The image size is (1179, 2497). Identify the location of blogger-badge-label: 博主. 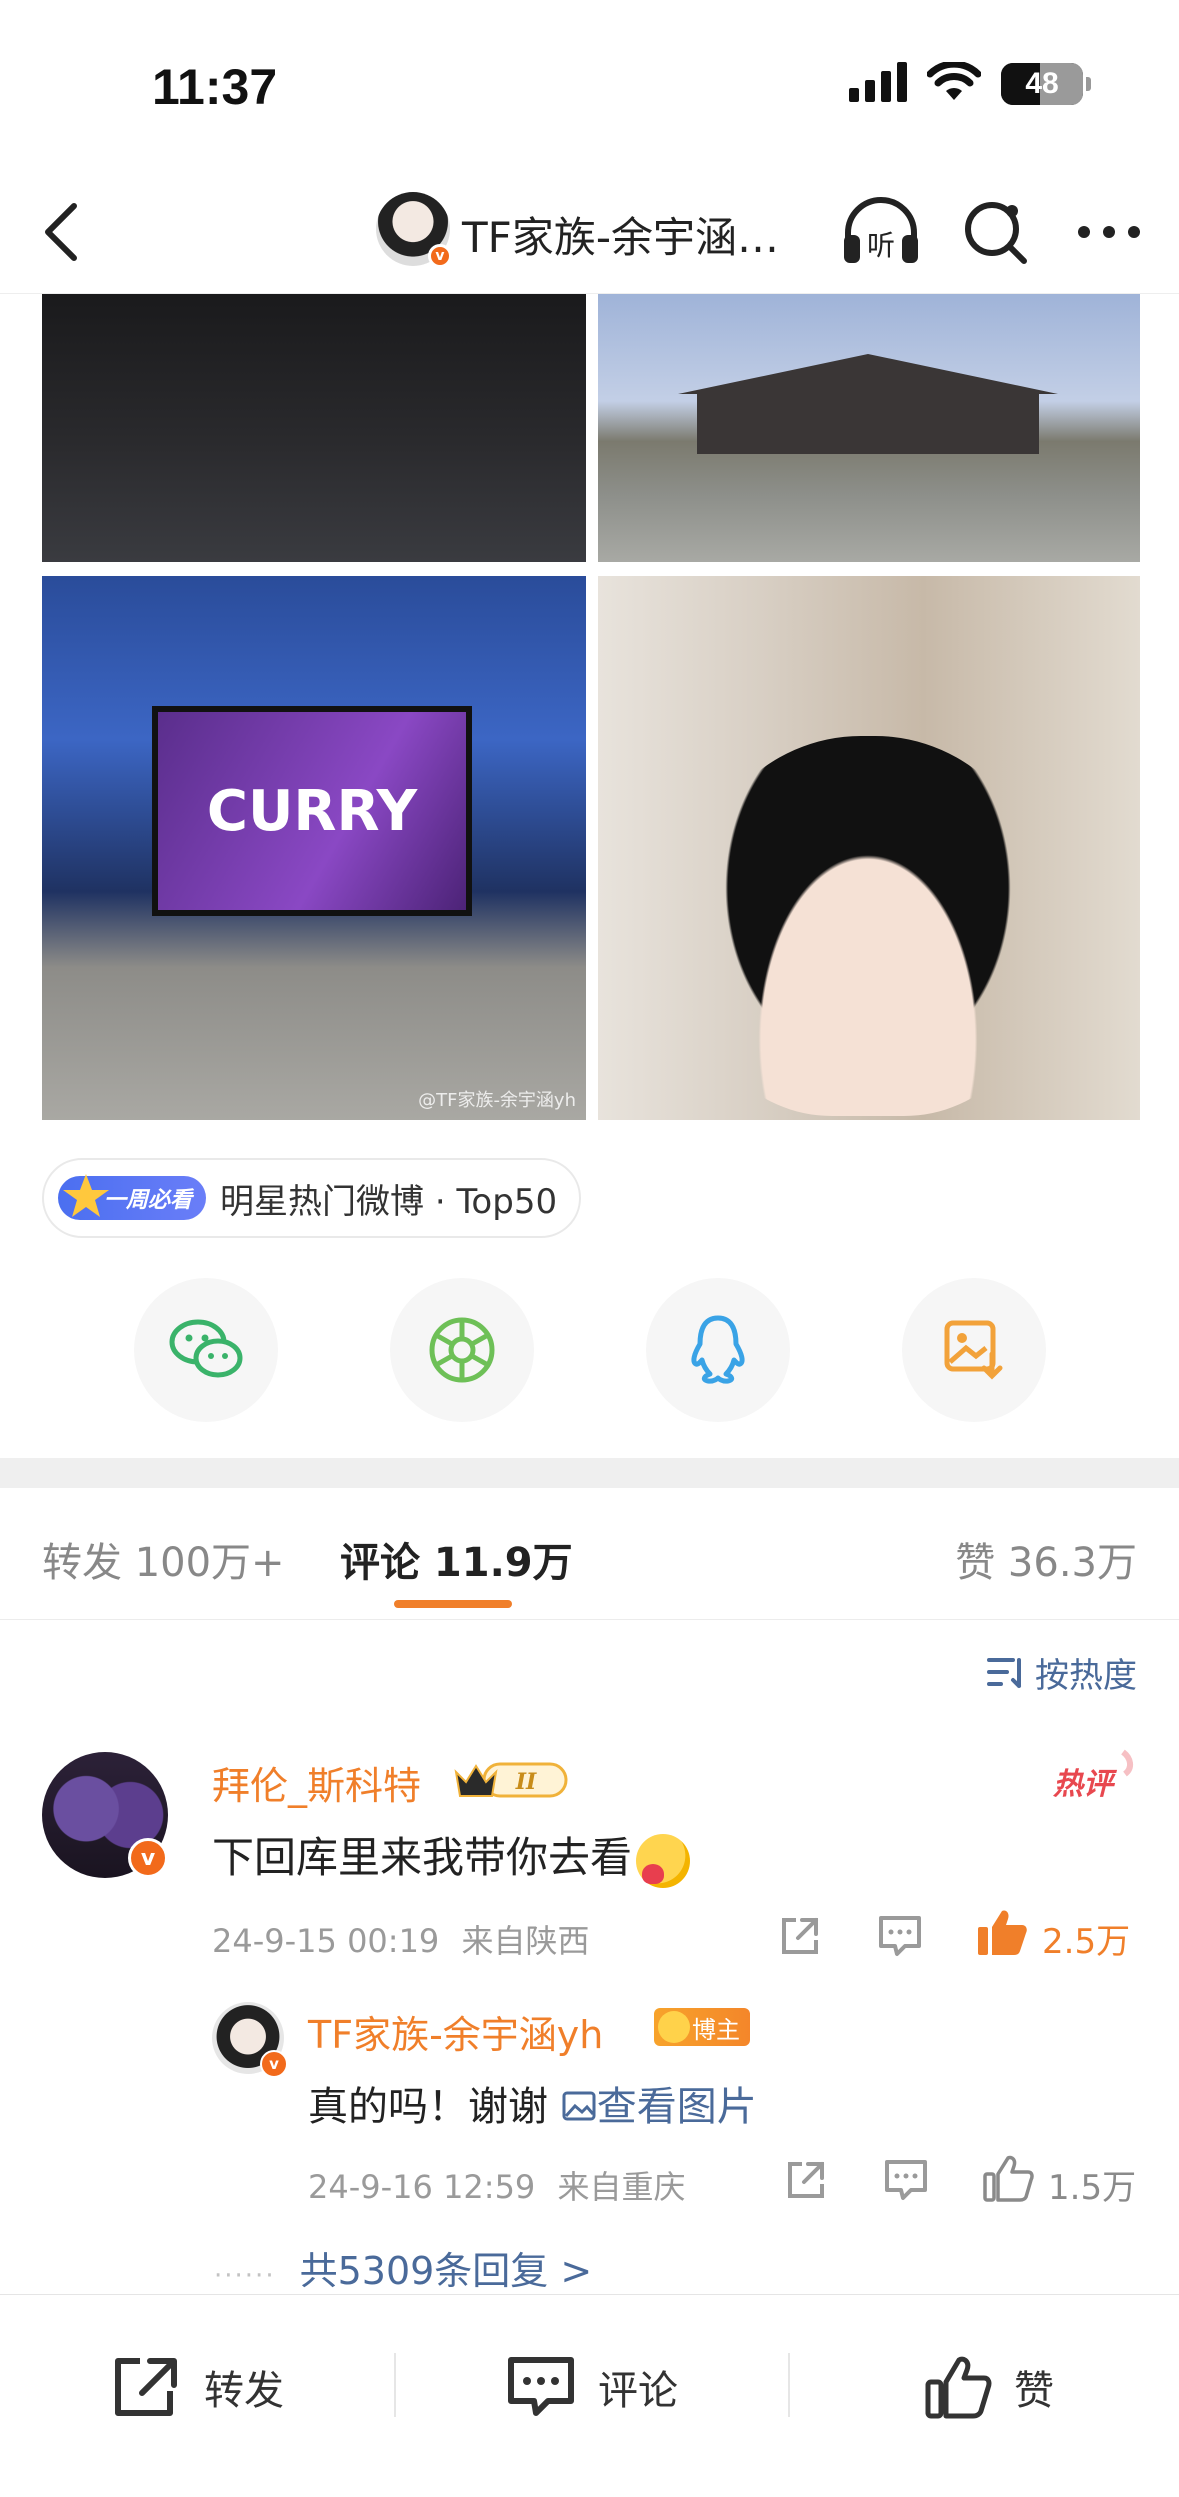
(716, 2029).